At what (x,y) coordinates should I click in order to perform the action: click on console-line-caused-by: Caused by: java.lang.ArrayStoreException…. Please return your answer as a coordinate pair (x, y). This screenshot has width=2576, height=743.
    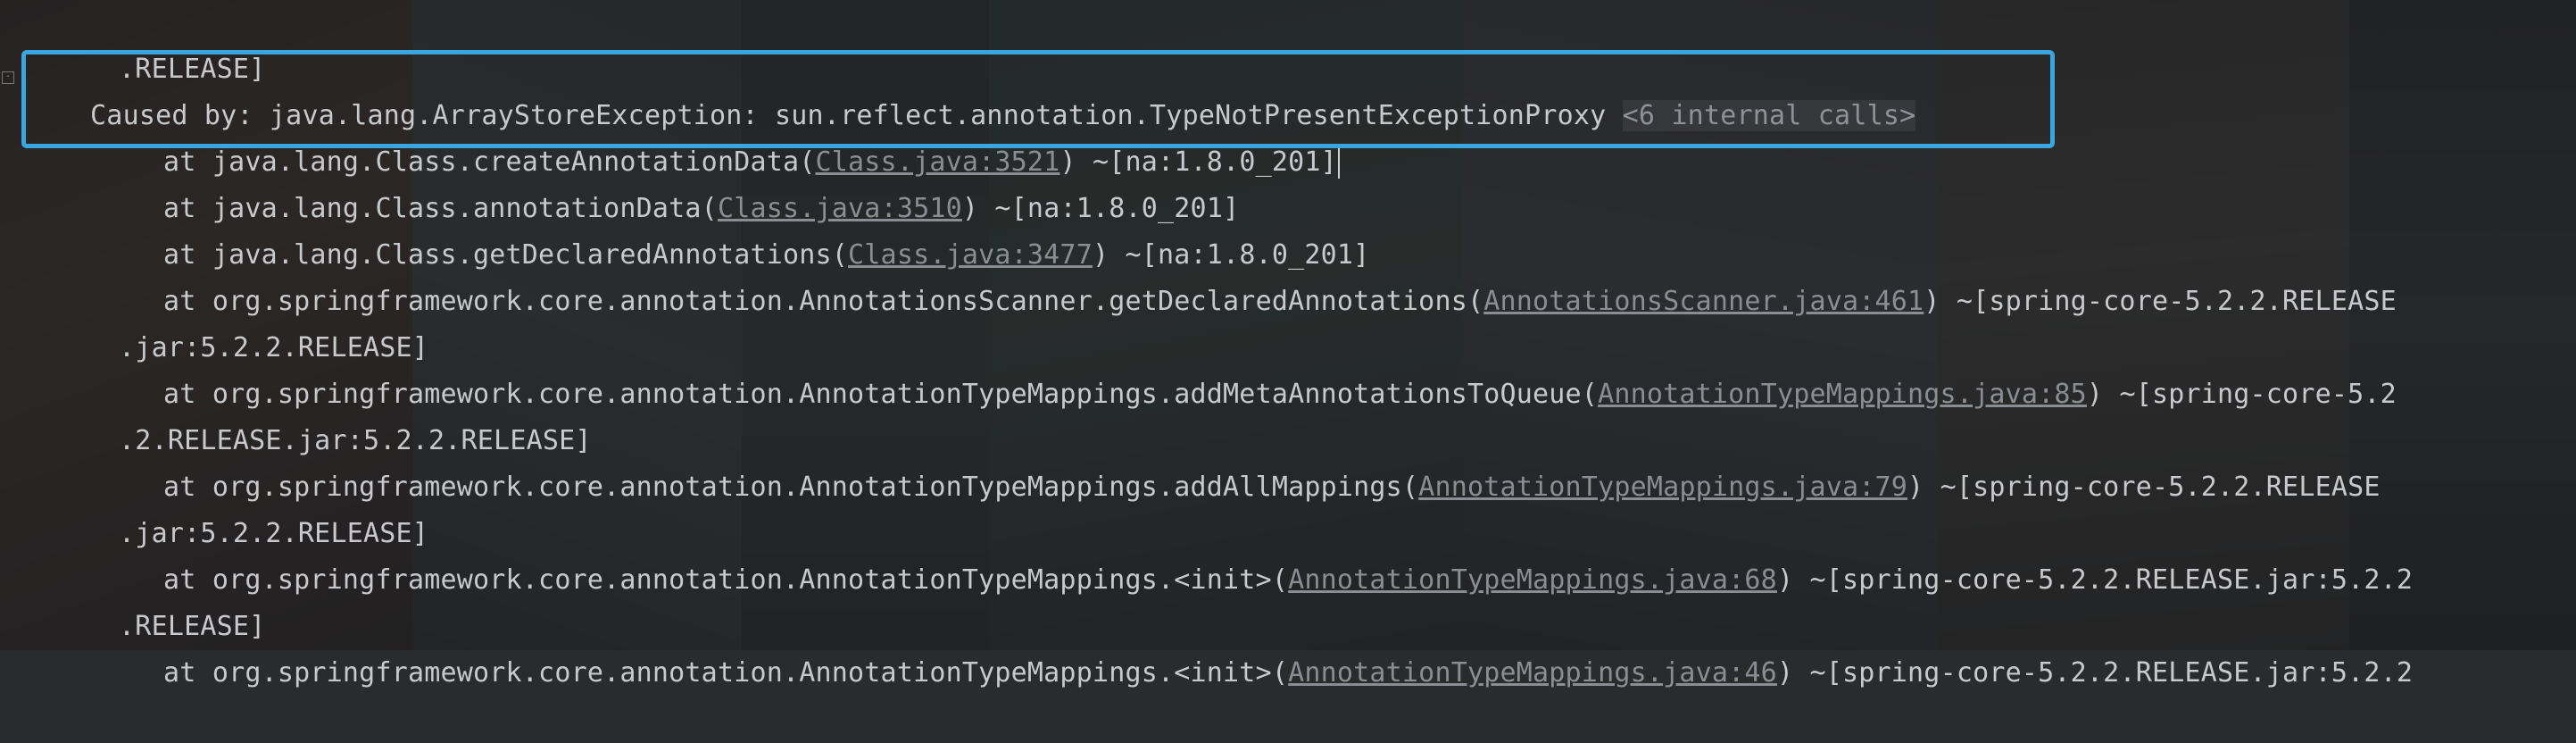
    Looking at the image, I should click on (1288, 88).